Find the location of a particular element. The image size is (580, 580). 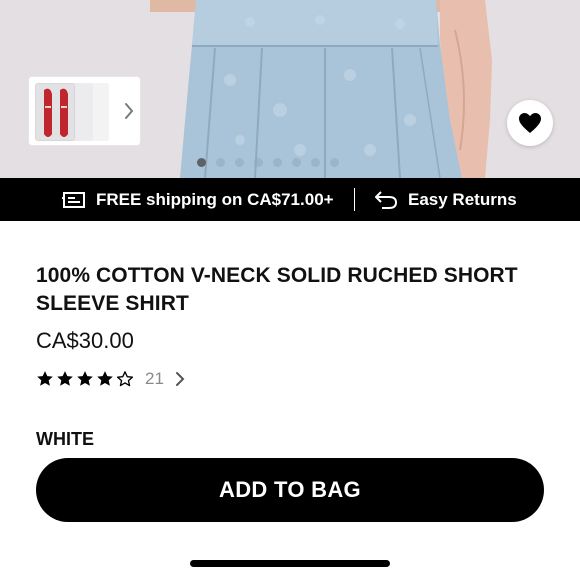

product-price: CA$30.00 is located at coordinates (85, 340).